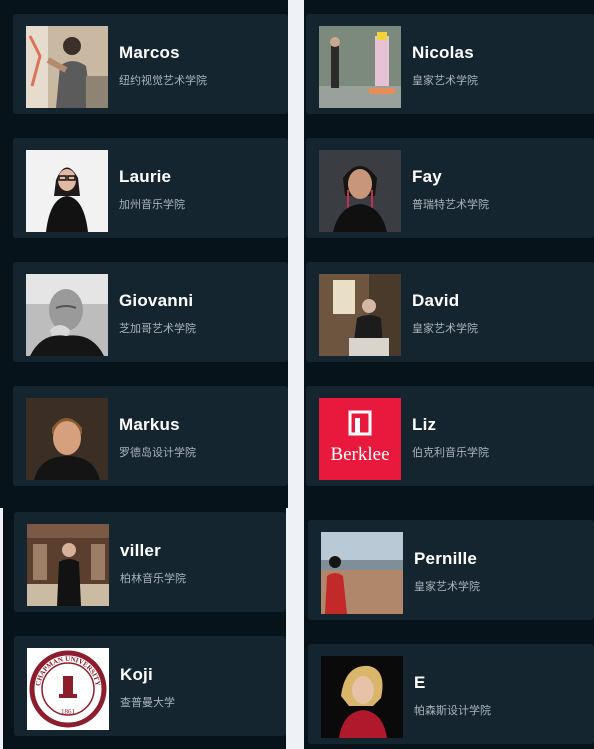  What do you see at coordinates (451, 694) in the screenshot?
I see `profile-card-e: E 帕森斯设计学院` at bounding box center [451, 694].